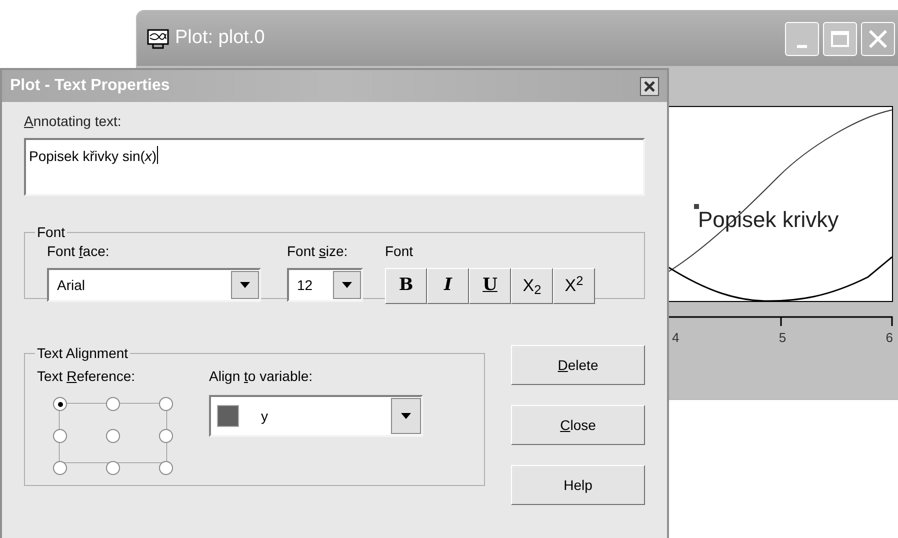  I want to click on group-title: Font, so click(51, 232).